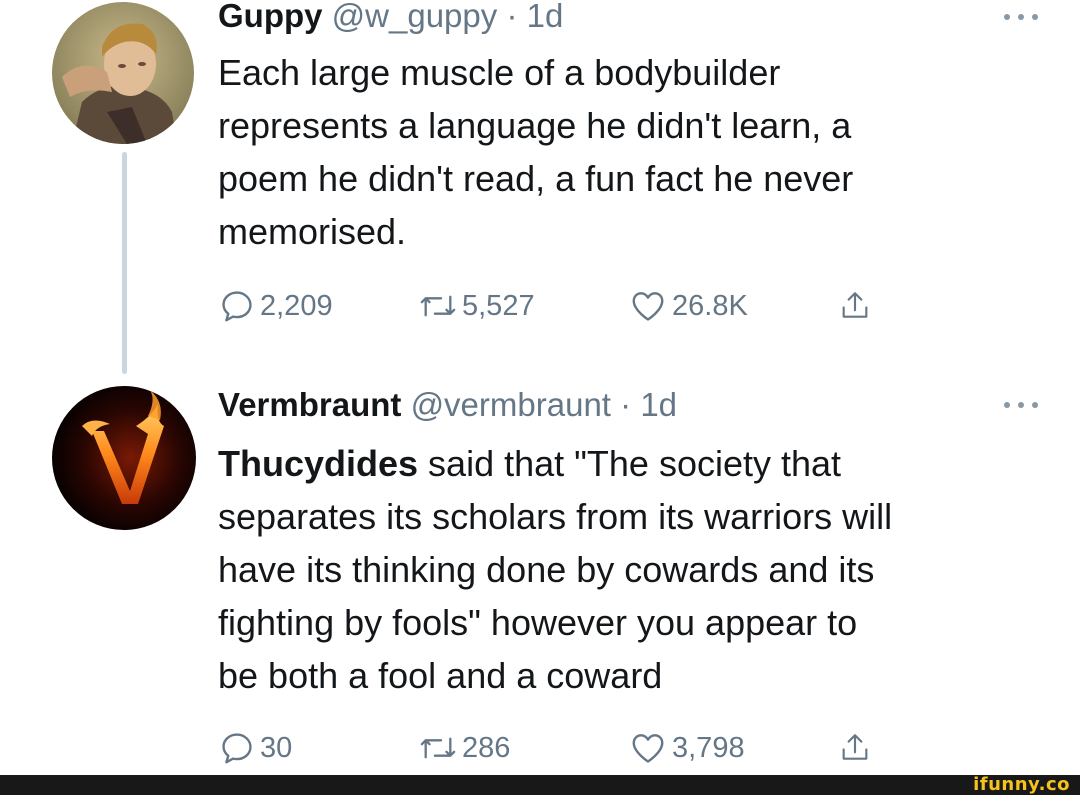  What do you see at coordinates (270, 17) in the screenshot?
I see `display-name: Guppy` at bounding box center [270, 17].